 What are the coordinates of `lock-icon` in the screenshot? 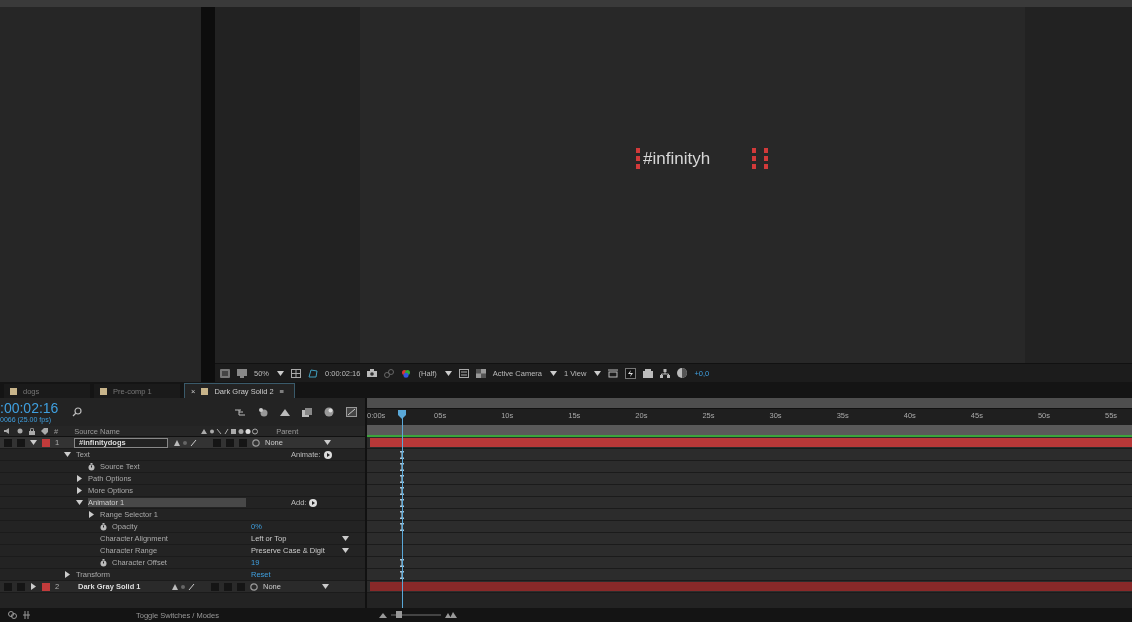 It's located at (32, 431).